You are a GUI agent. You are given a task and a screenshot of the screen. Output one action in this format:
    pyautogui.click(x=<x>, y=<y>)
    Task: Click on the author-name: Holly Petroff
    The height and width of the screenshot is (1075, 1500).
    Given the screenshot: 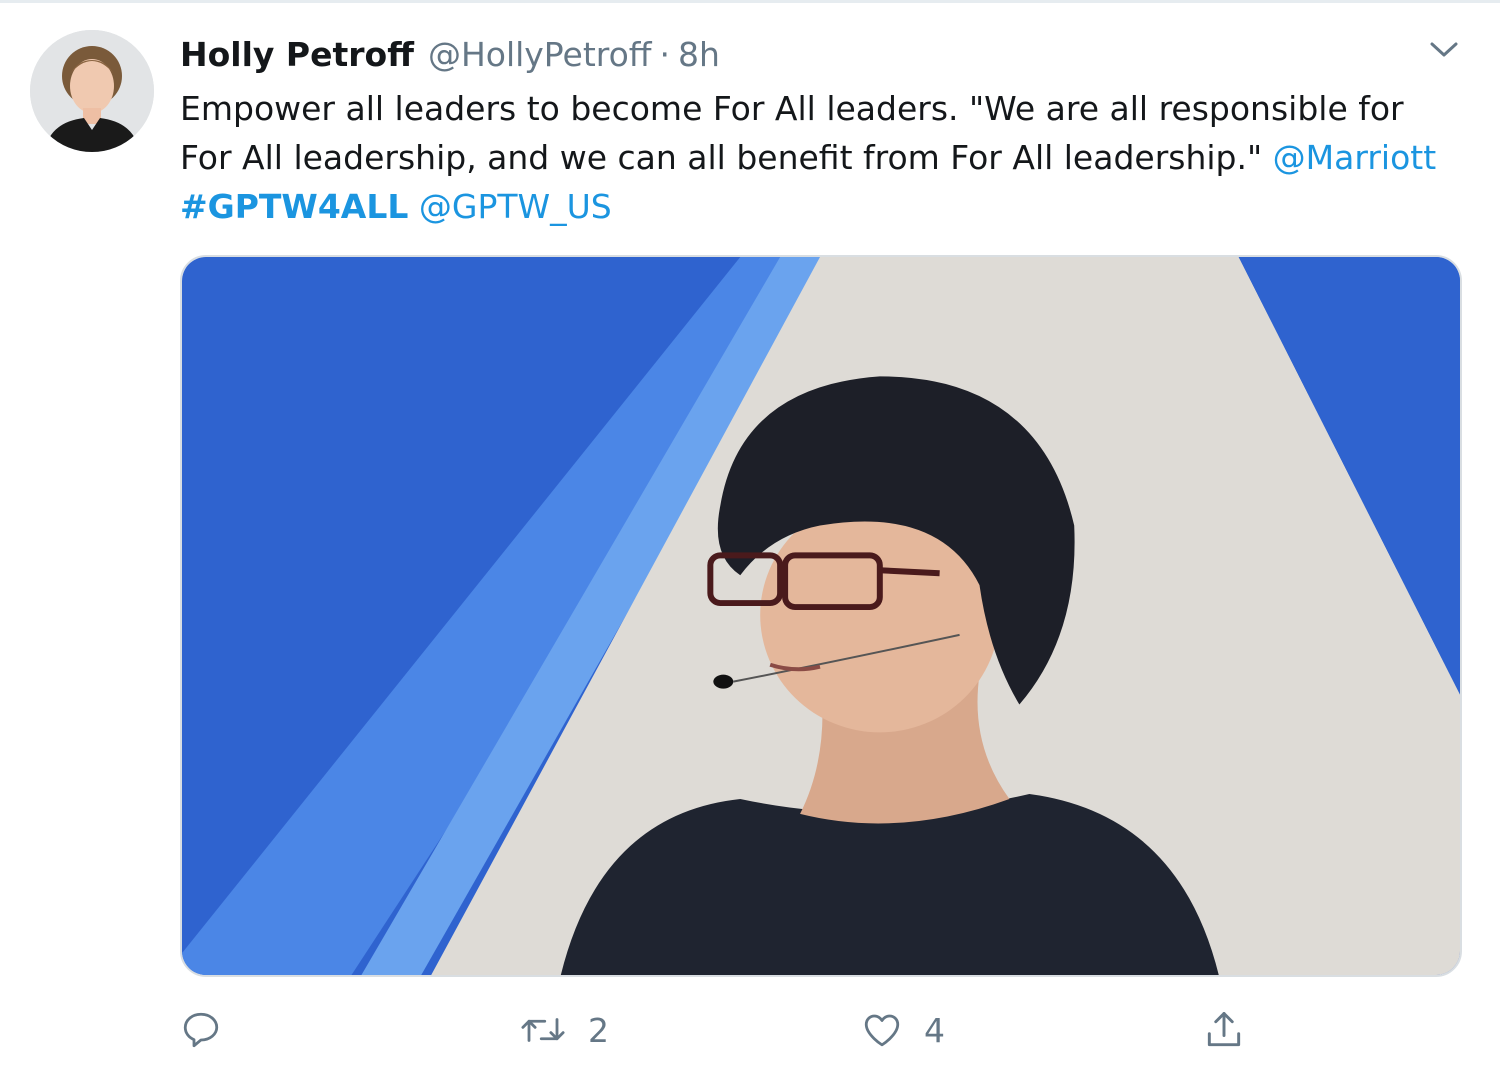 What is the action you would take?
    pyautogui.click(x=297, y=54)
    